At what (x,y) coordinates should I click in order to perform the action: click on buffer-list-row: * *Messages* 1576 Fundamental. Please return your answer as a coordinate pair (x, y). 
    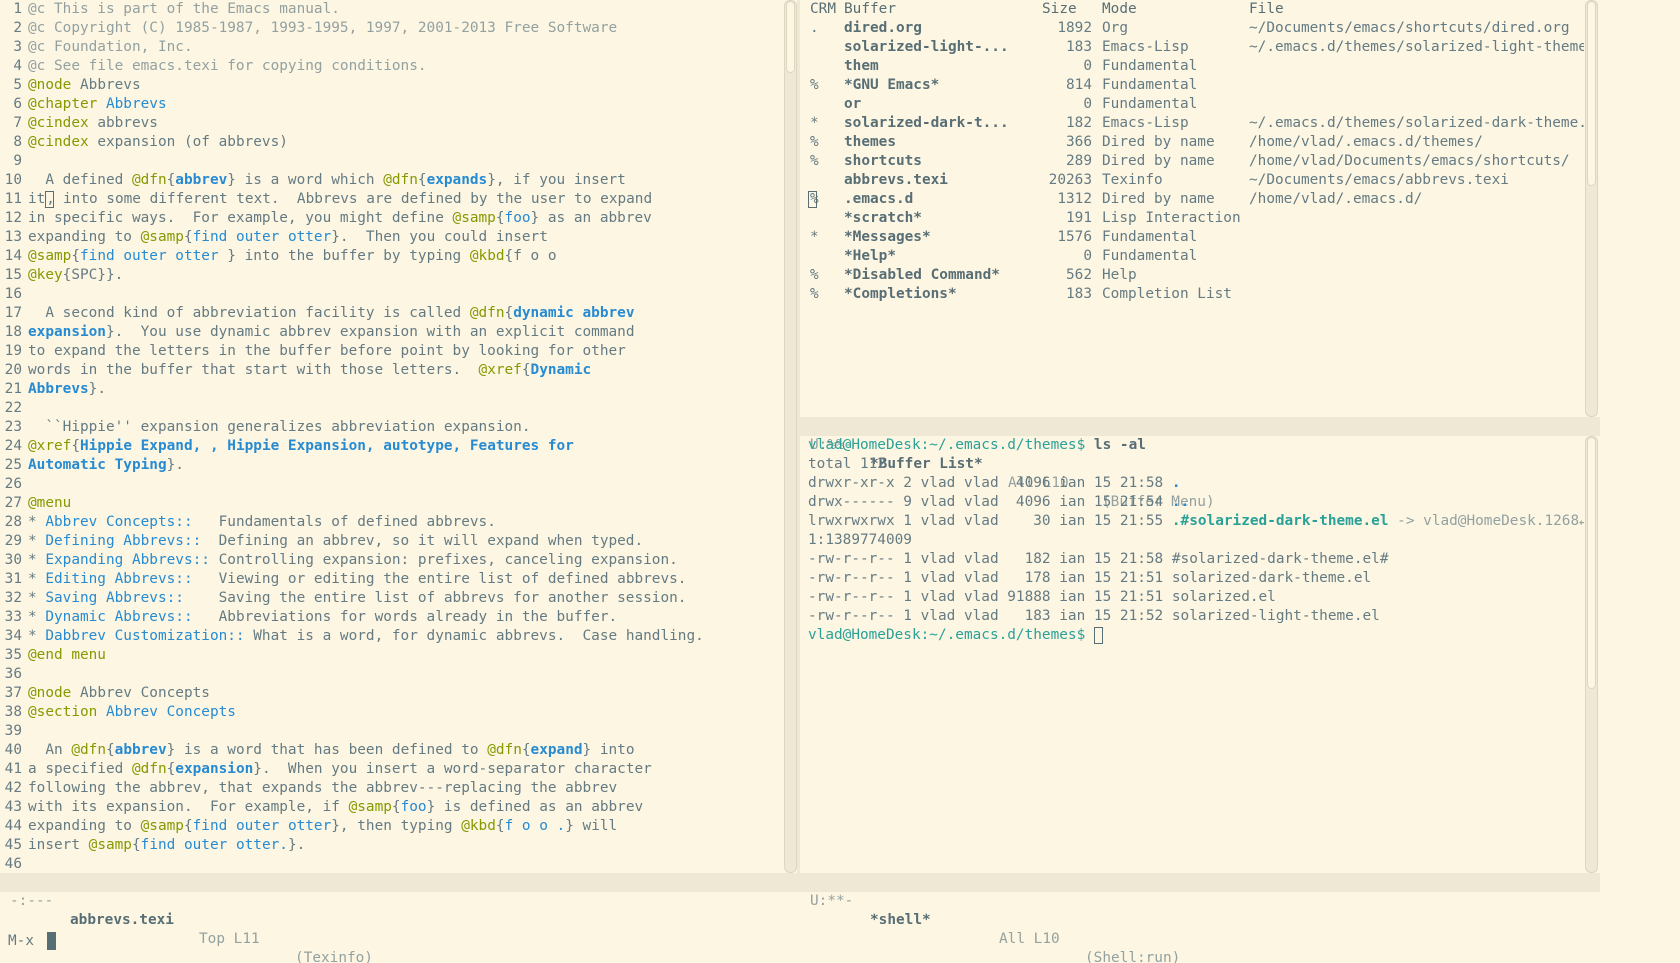
    Looking at the image, I should click on (1194, 237).